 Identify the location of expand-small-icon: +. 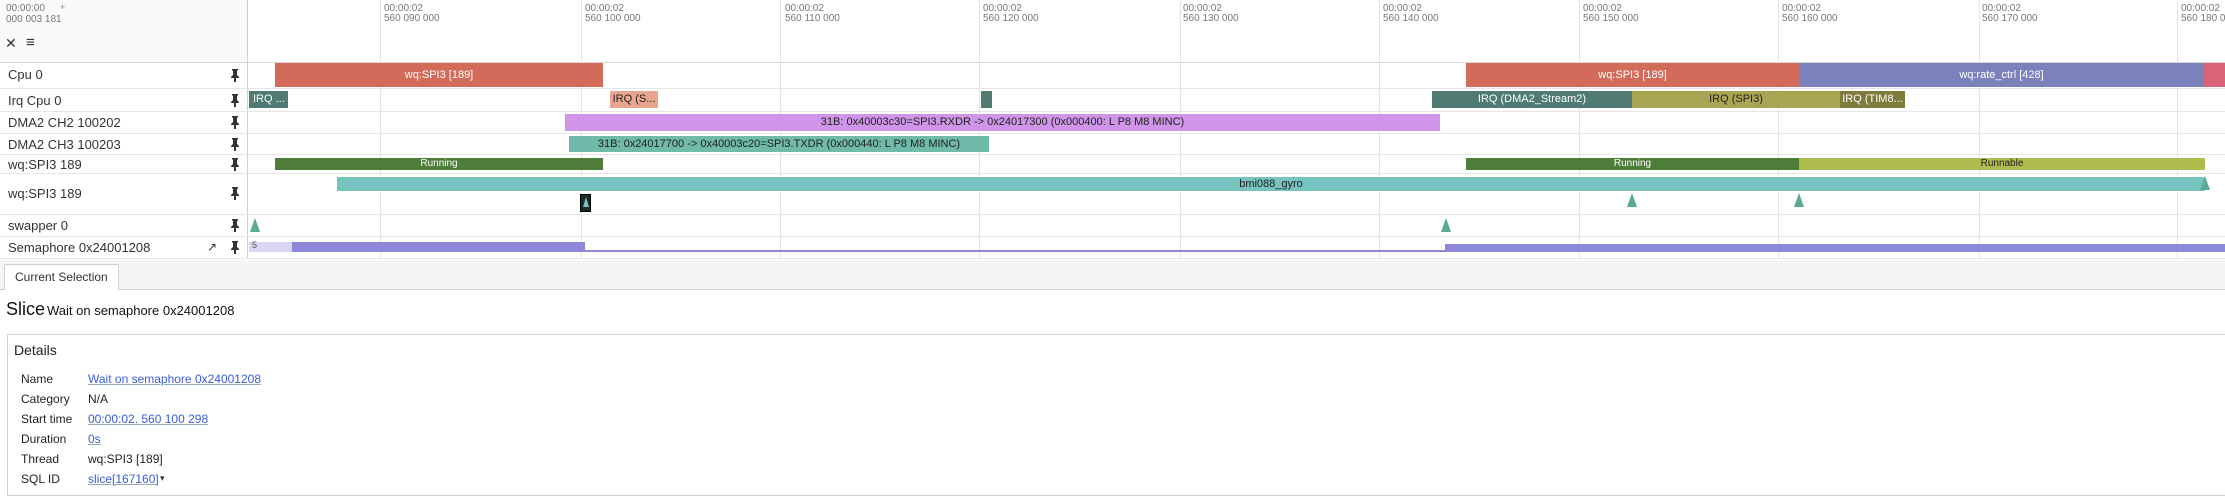
(62, 7).